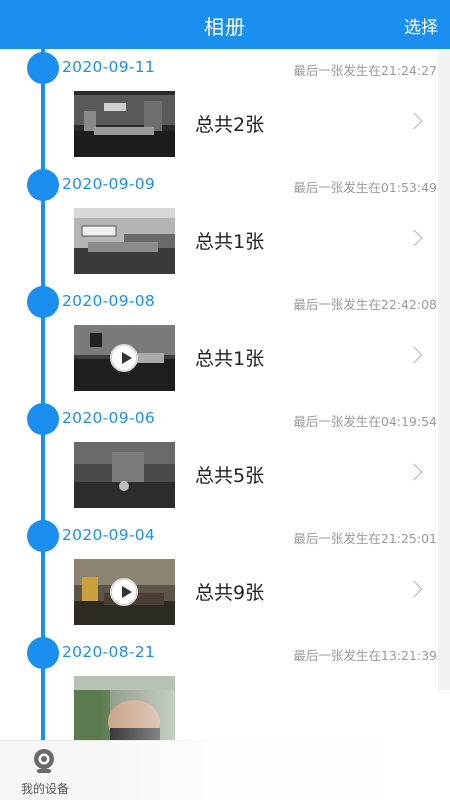 Image resolution: width=450 pixels, height=800 pixels. I want to click on album-row: 总共2张, so click(256, 124).